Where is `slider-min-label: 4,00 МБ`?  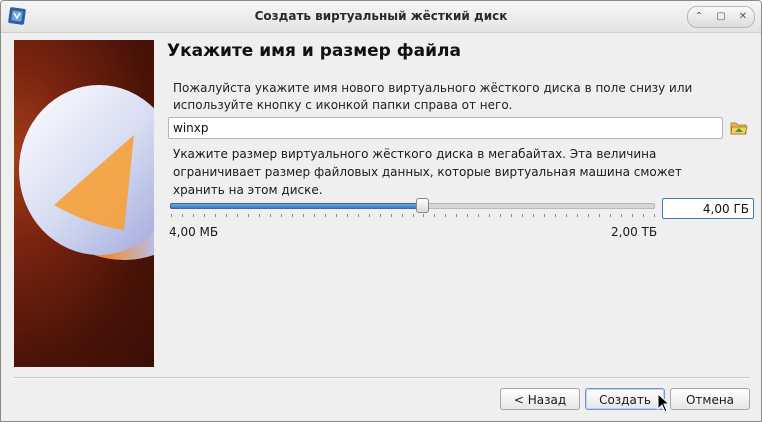
slider-min-label: 4,00 МБ is located at coordinates (194, 232).